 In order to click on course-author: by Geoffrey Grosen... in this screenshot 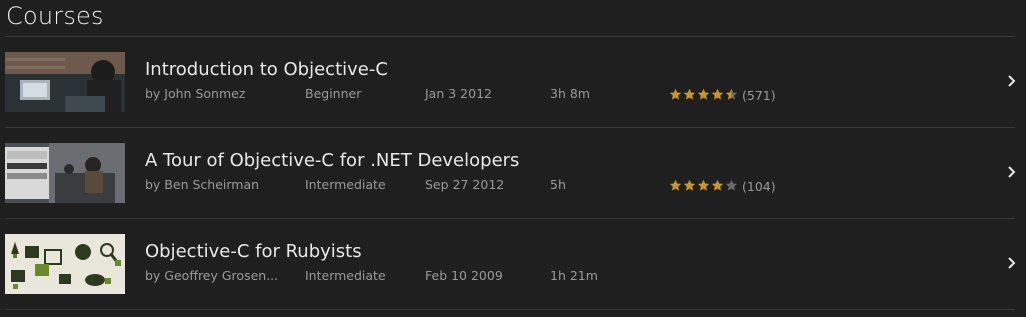, I will do `click(212, 275)`.